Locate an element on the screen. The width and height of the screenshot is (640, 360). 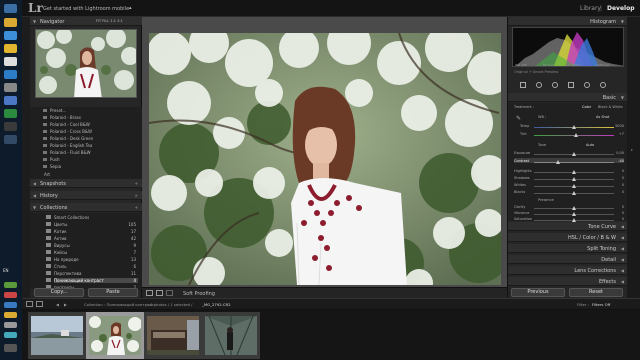
clarity-knob is located at coordinates (574, 208).